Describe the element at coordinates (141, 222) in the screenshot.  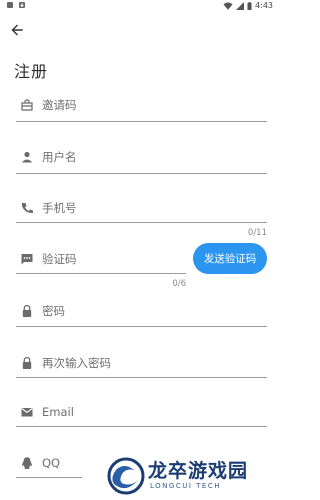
I see `phone-underline` at that location.